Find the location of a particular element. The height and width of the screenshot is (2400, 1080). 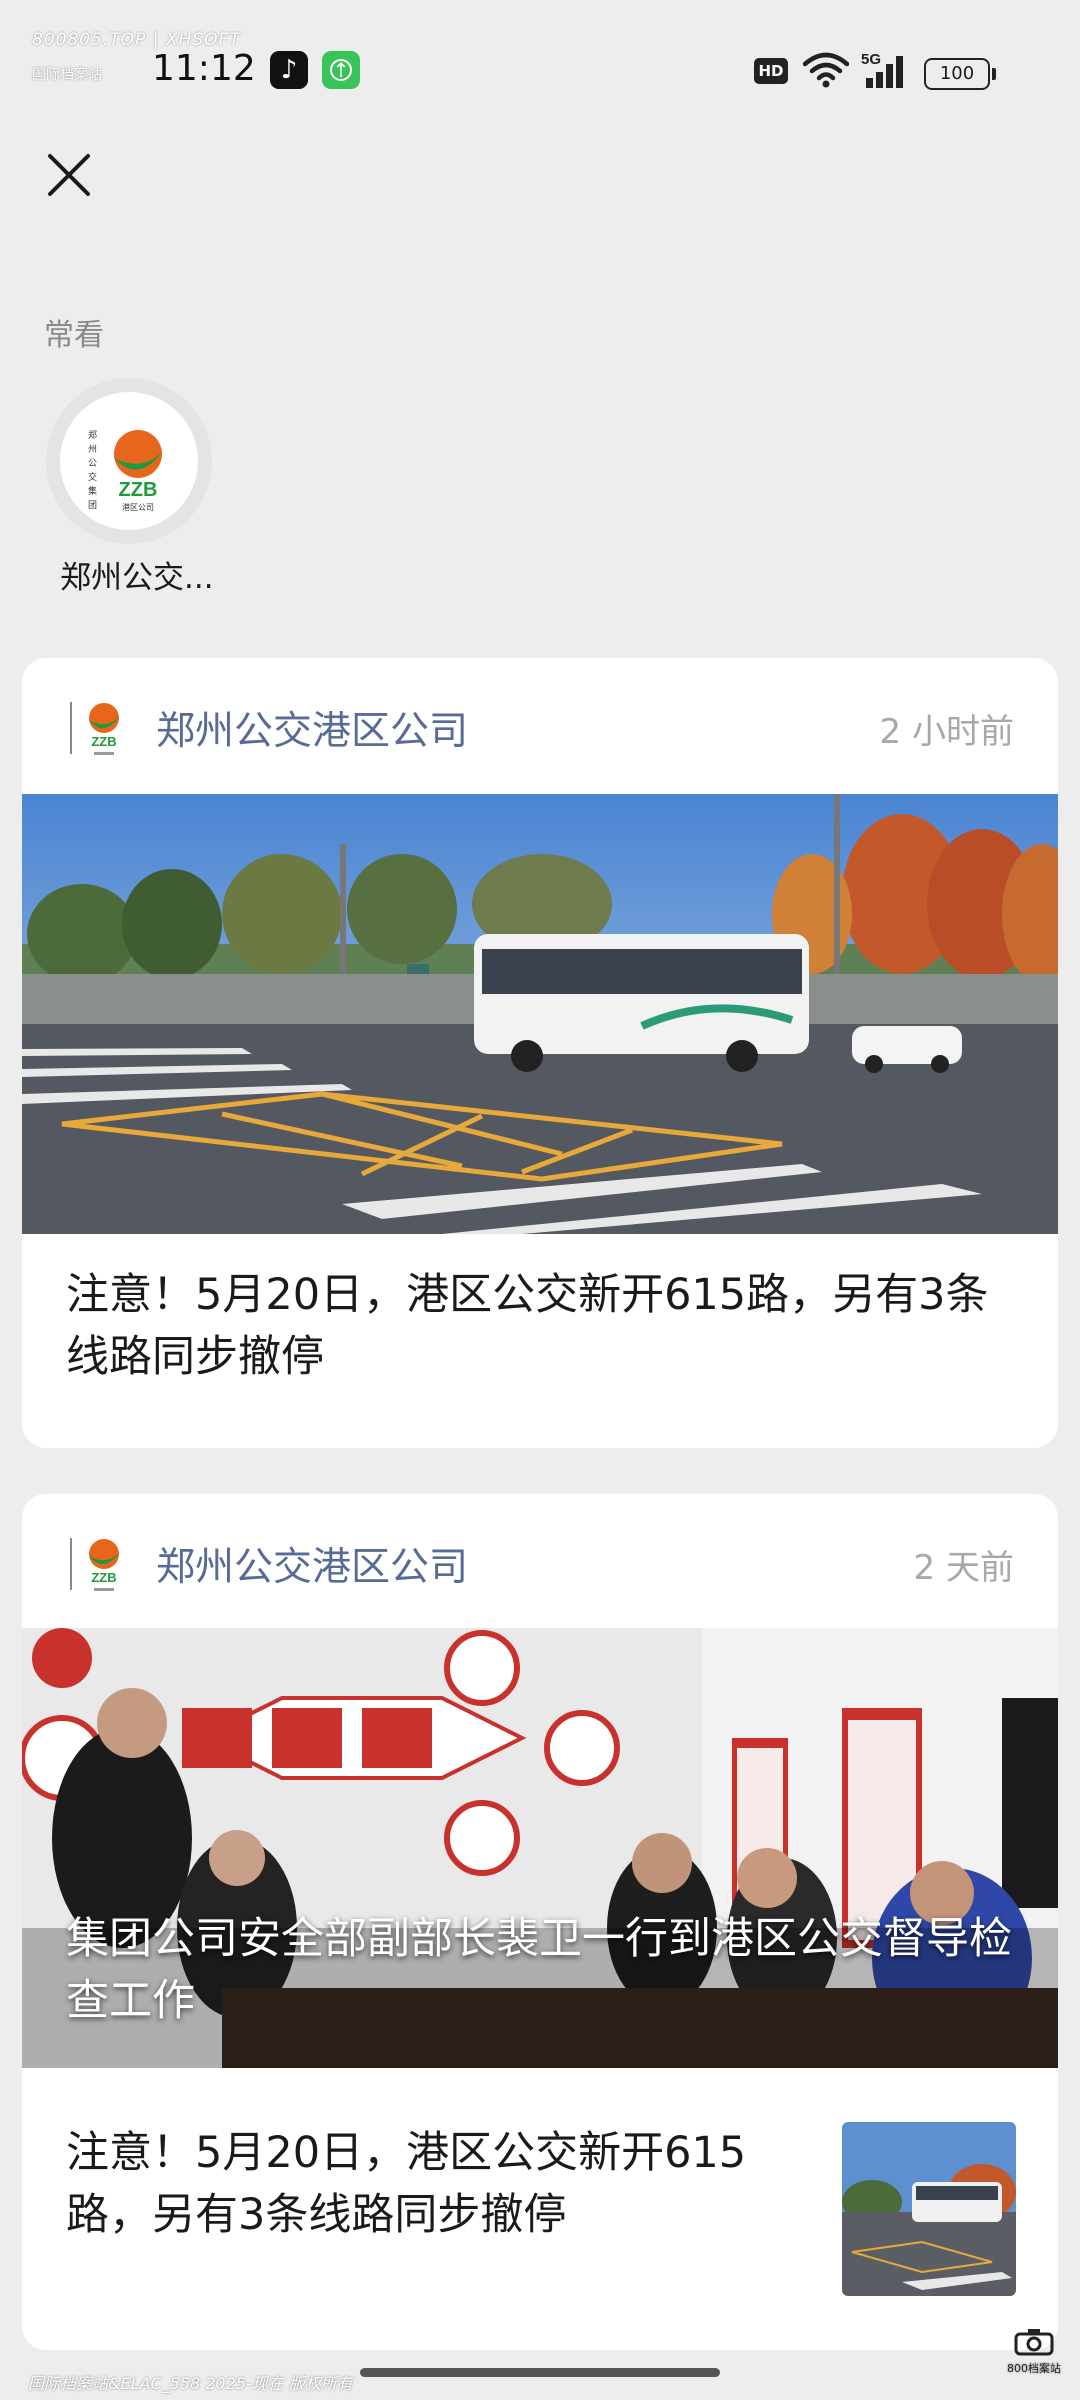

cover-overlay-title: 集团公司安全部副部长裴卫一行到港区公交督导检查工作 is located at coordinates (546, 1970).